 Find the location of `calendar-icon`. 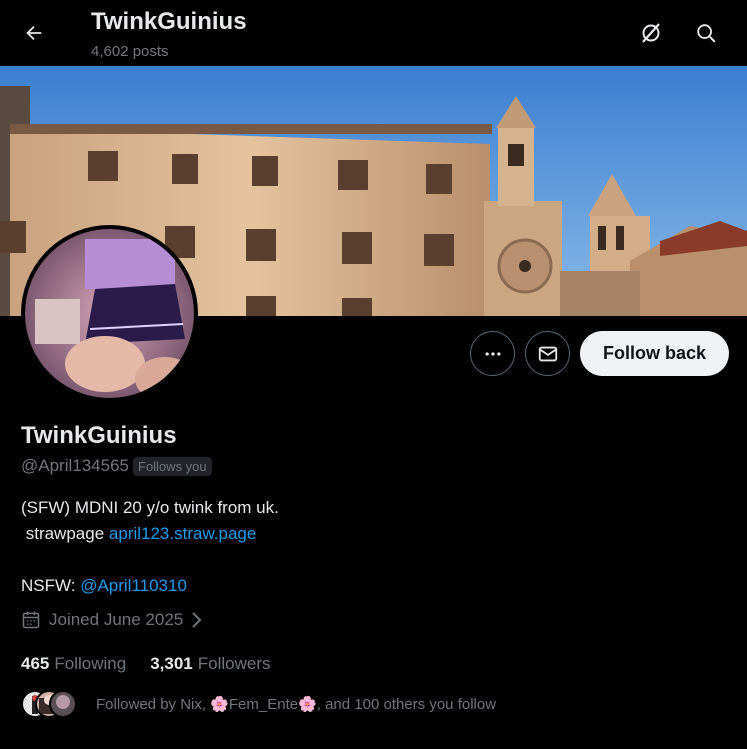

calendar-icon is located at coordinates (31, 620).